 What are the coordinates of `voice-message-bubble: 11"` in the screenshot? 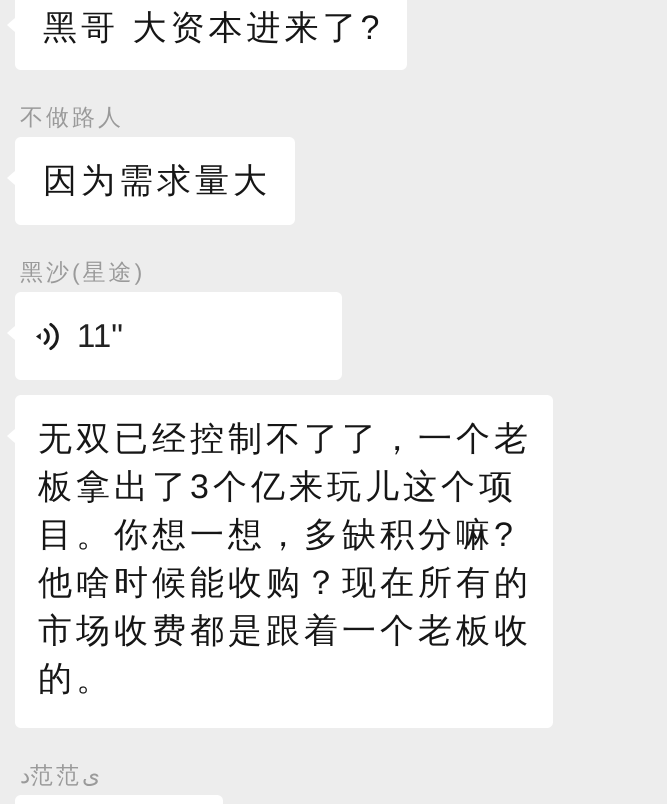 It's located at (178, 336).